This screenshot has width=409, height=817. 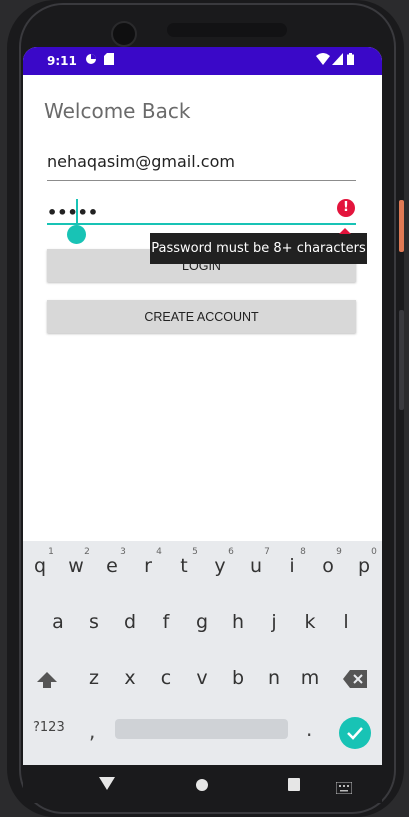 What do you see at coordinates (310, 622) in the screenshot?
I see `key-k: k` at bounding box center [310, 622].